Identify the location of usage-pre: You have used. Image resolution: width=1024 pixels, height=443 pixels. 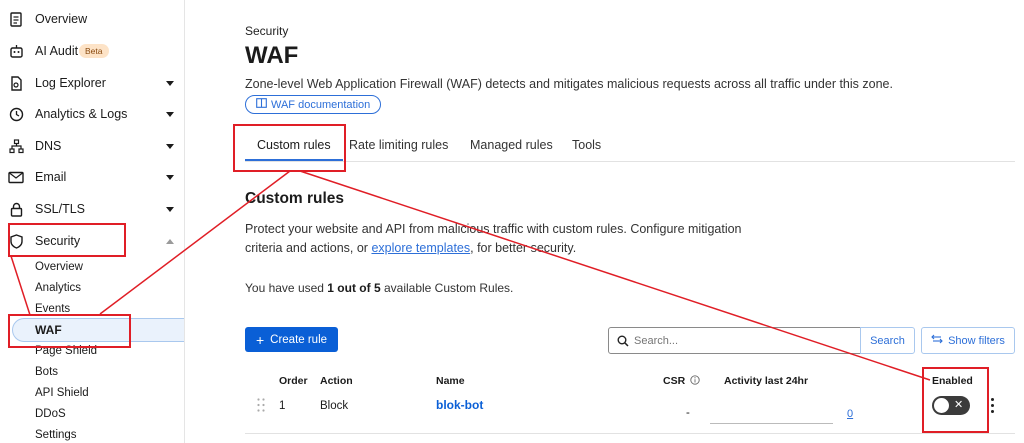
(286, 288).